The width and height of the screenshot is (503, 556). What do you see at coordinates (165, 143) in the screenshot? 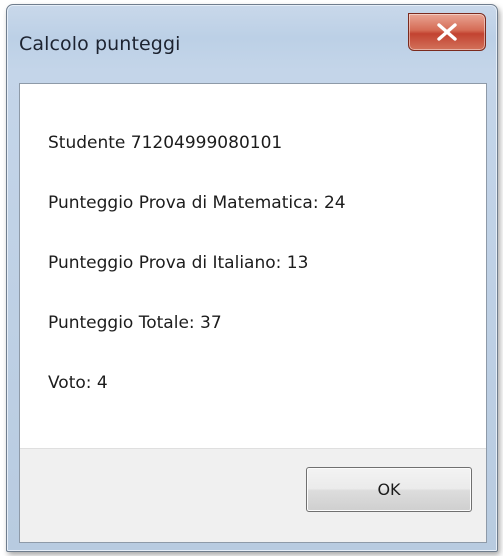
I see `student-id-text: Studente 71204999080101` at bounding box center [165, 143].